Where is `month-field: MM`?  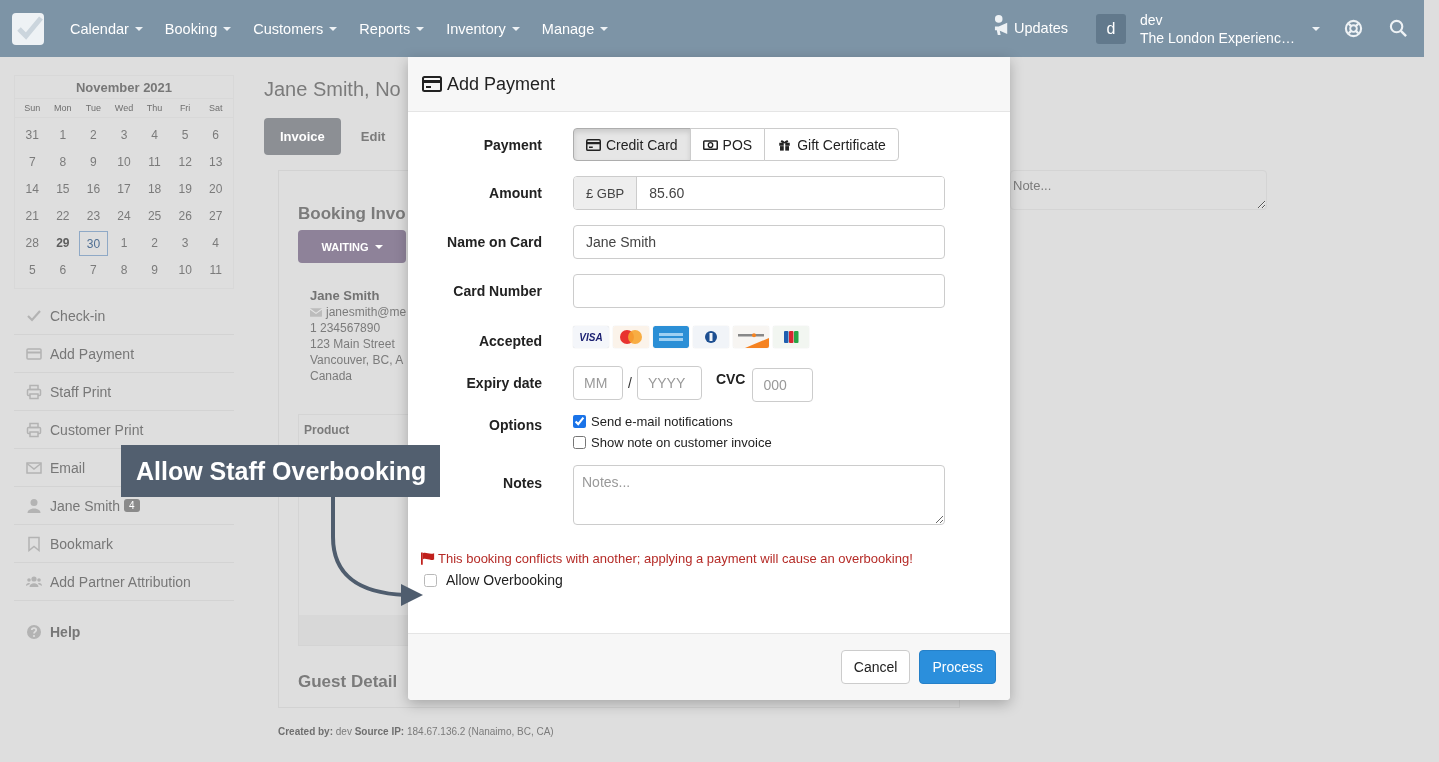
month-field: MM is located at coordinates (598, 383).